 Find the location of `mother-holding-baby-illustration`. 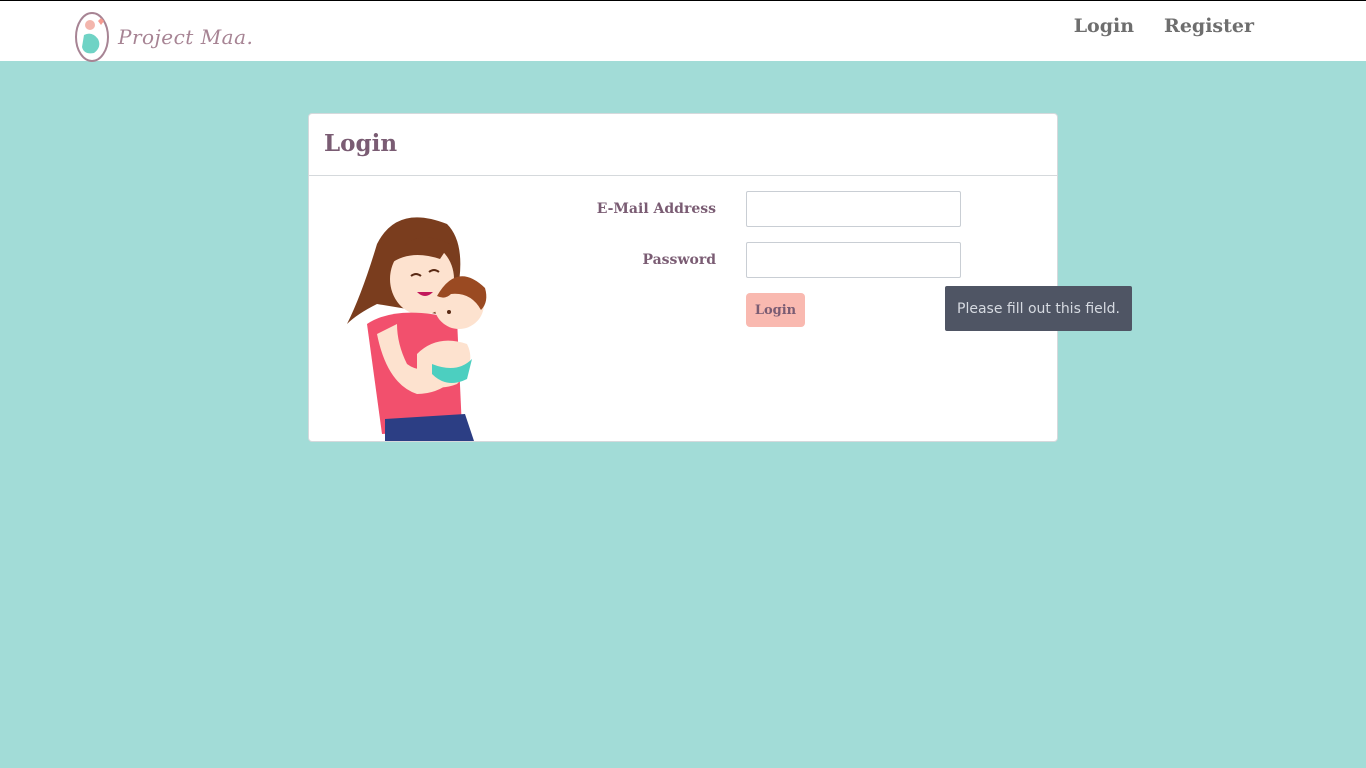

mother-holding-baby-illustration is located at coordinates (417, 329).